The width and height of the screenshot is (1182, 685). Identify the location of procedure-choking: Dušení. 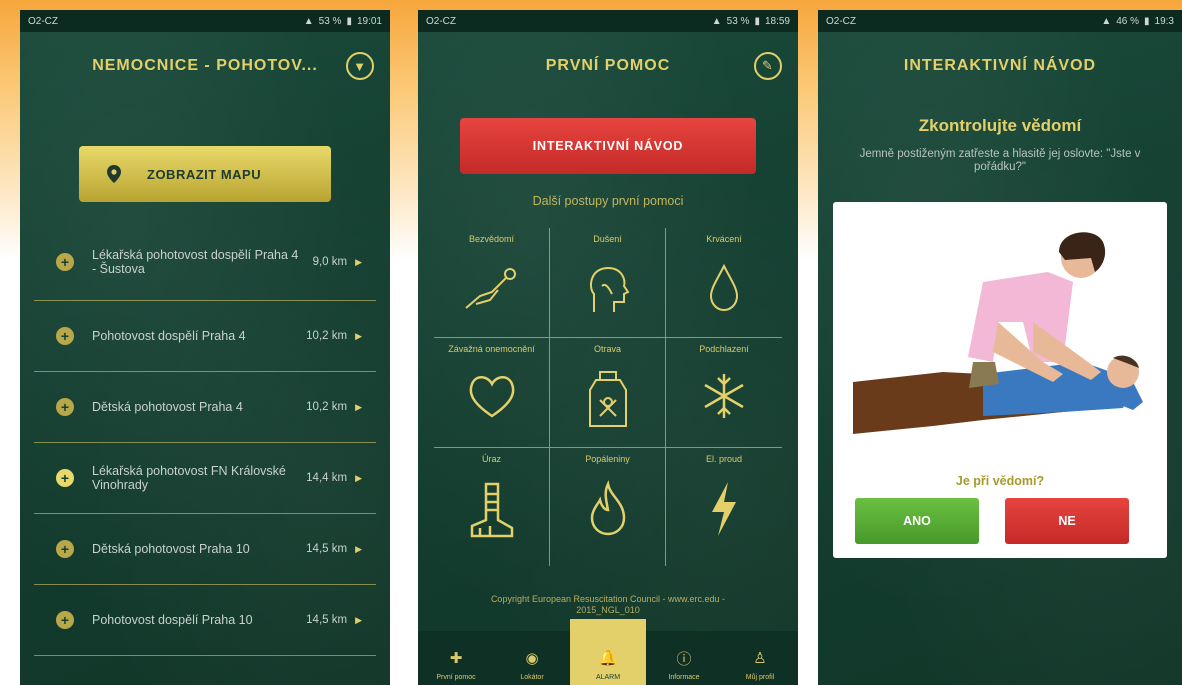
(608, 283).